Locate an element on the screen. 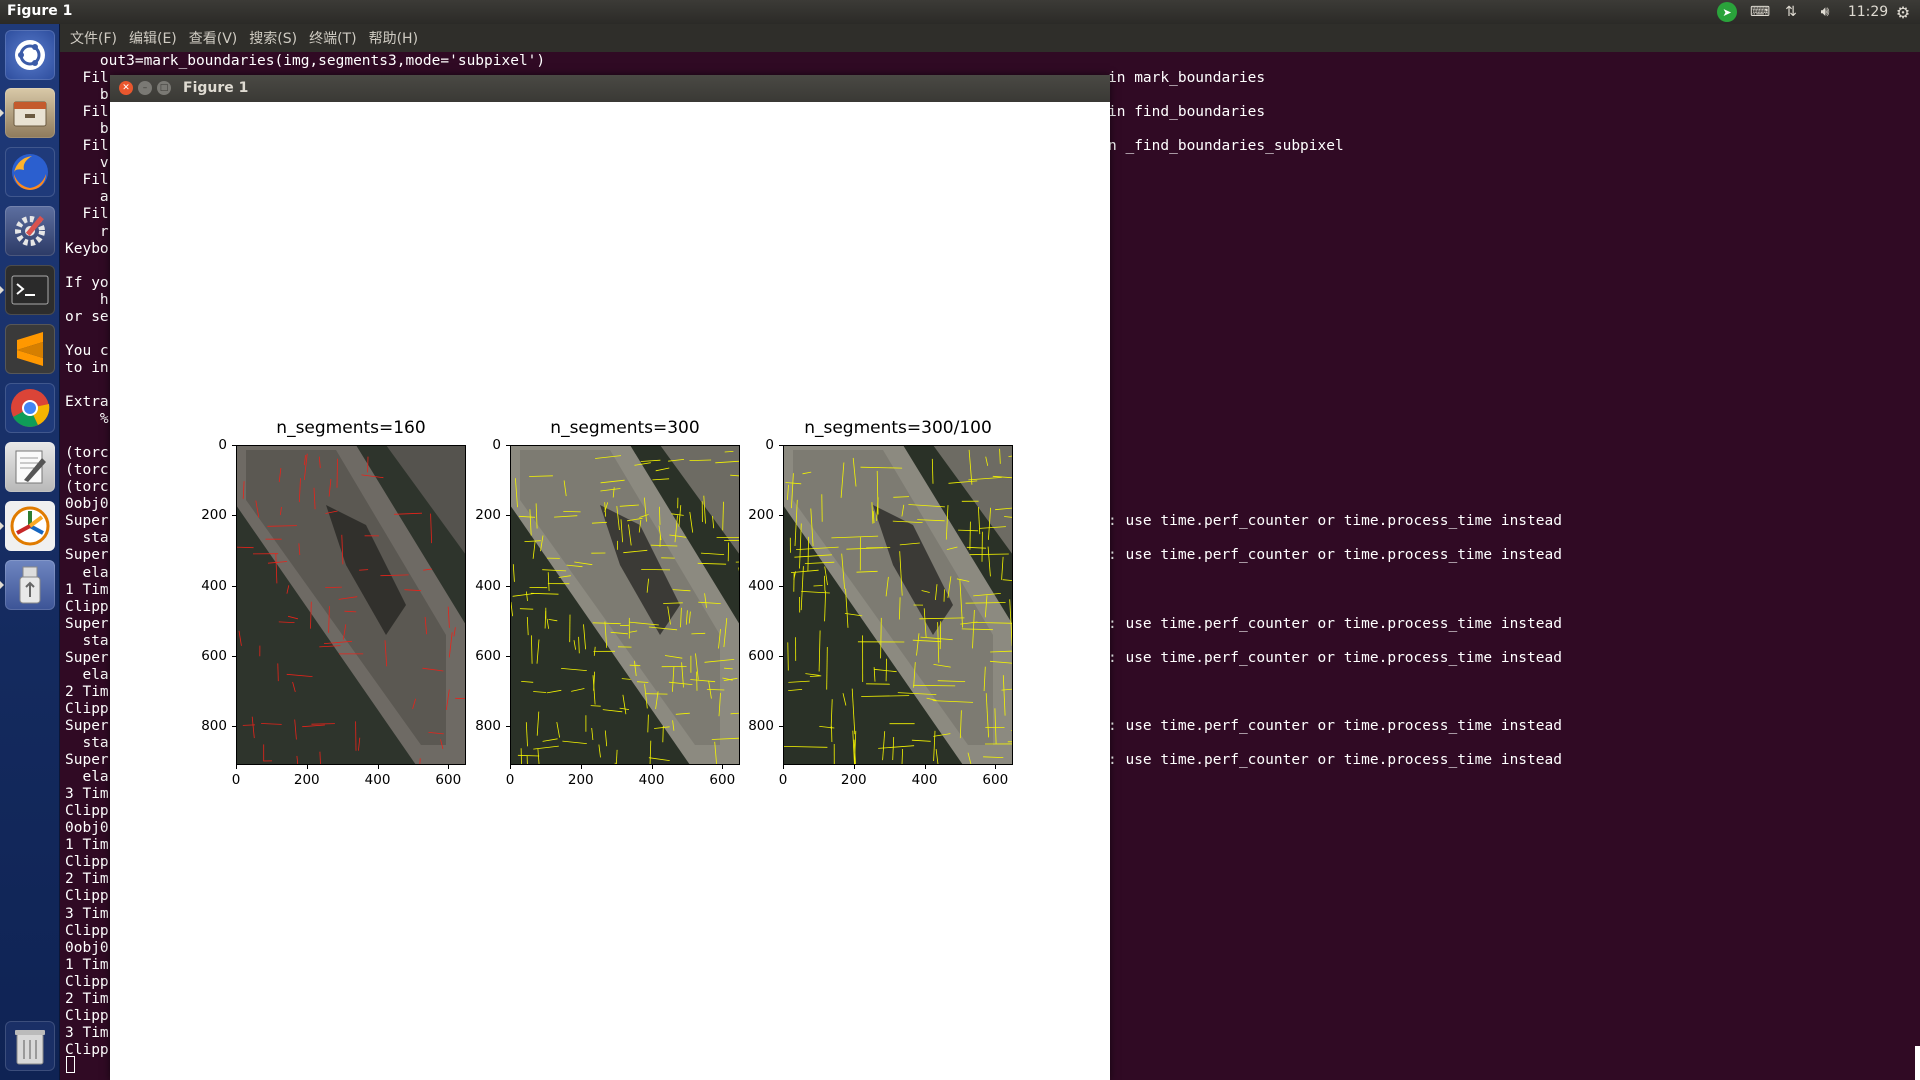  x-tick-label: 400 is located at coordinates (377, 780).